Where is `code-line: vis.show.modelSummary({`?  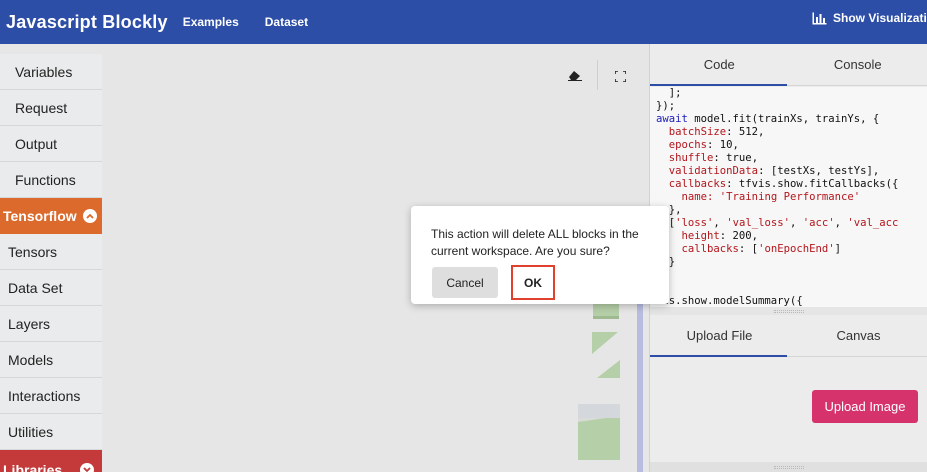 code-line: vis.show.modelSummary({ is located at coordinates (729, 301).